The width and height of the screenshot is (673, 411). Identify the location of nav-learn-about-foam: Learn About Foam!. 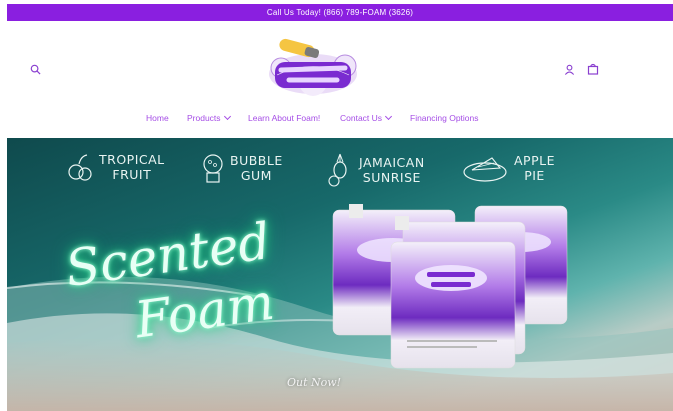
(284, 118).